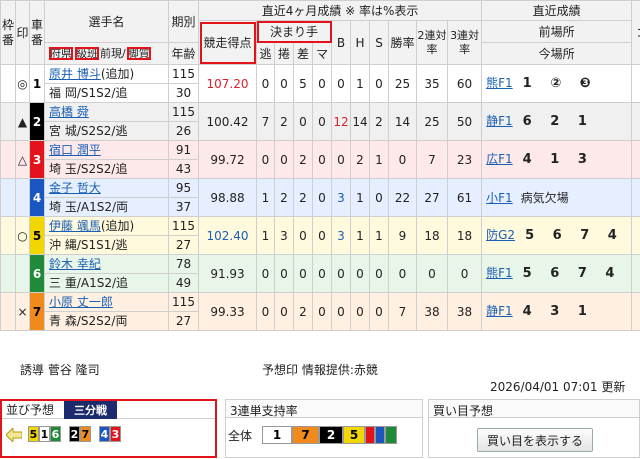  I want to click on b-cell: 3, so click(341, 197).